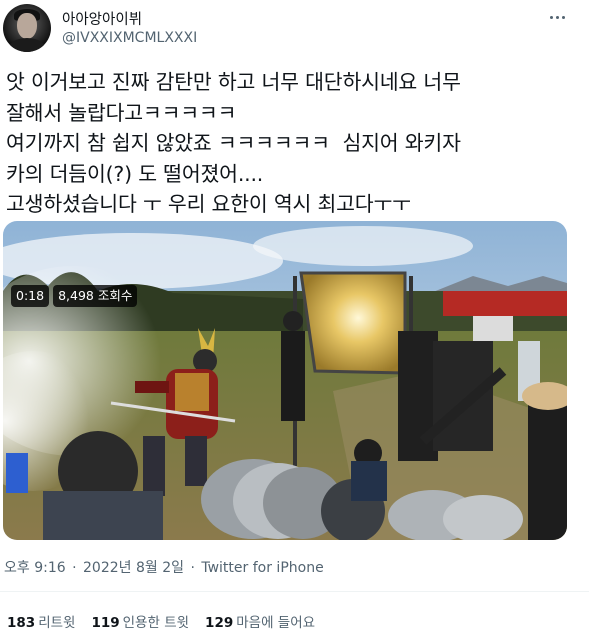  Describe the element at coordinates (57, 623) in the screenshot. I see `retweets-label: 리트윗` at that location.